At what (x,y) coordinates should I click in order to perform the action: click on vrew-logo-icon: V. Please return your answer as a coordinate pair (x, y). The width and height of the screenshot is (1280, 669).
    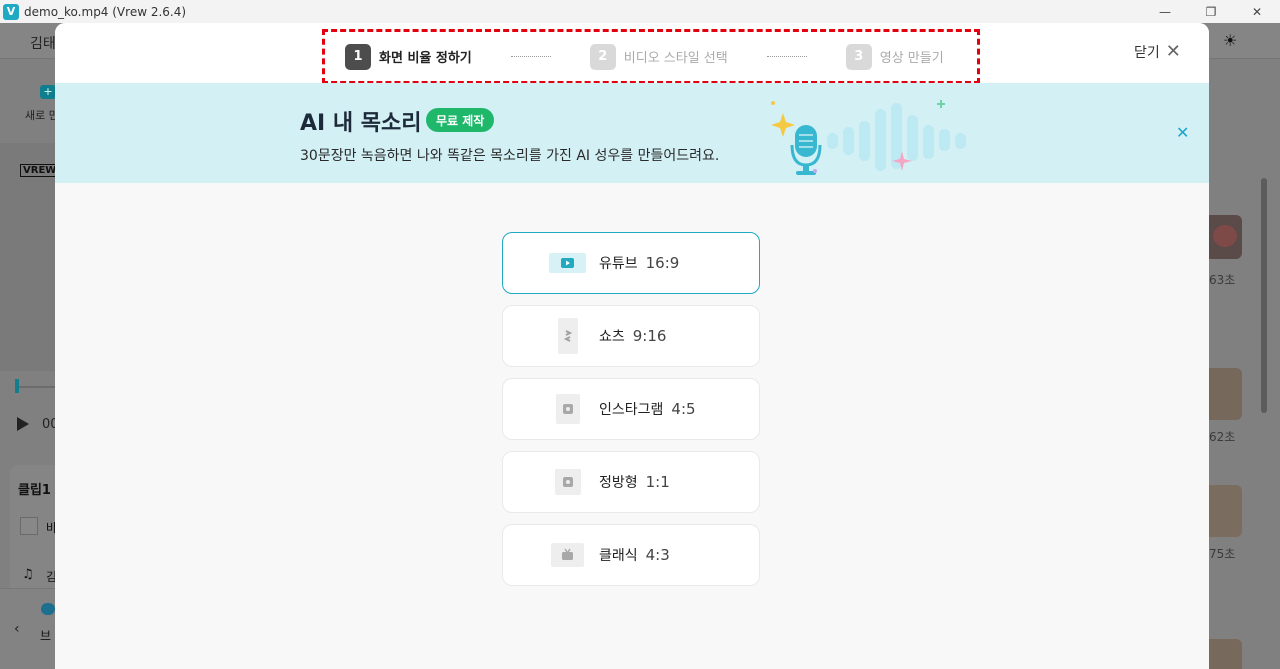
    Looking at the image, I should click on (11, 11).